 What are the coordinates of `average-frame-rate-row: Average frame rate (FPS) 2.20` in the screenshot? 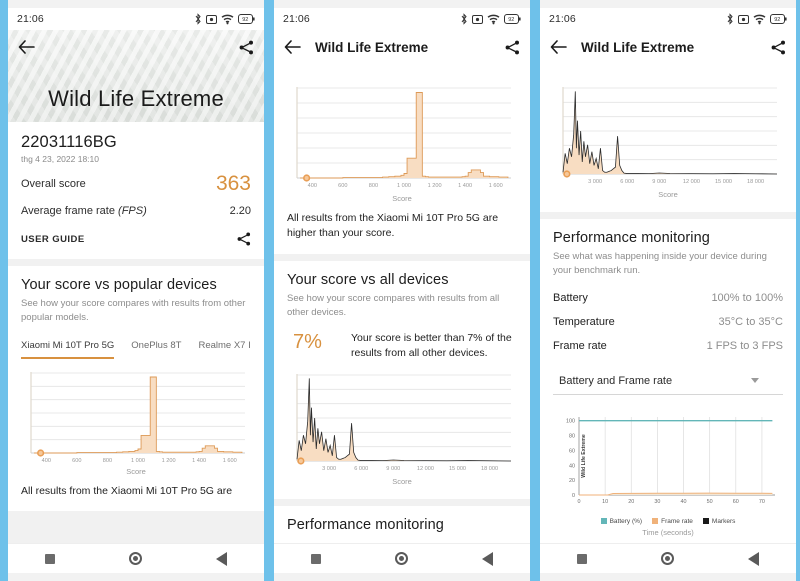 It's located at (136, 207).